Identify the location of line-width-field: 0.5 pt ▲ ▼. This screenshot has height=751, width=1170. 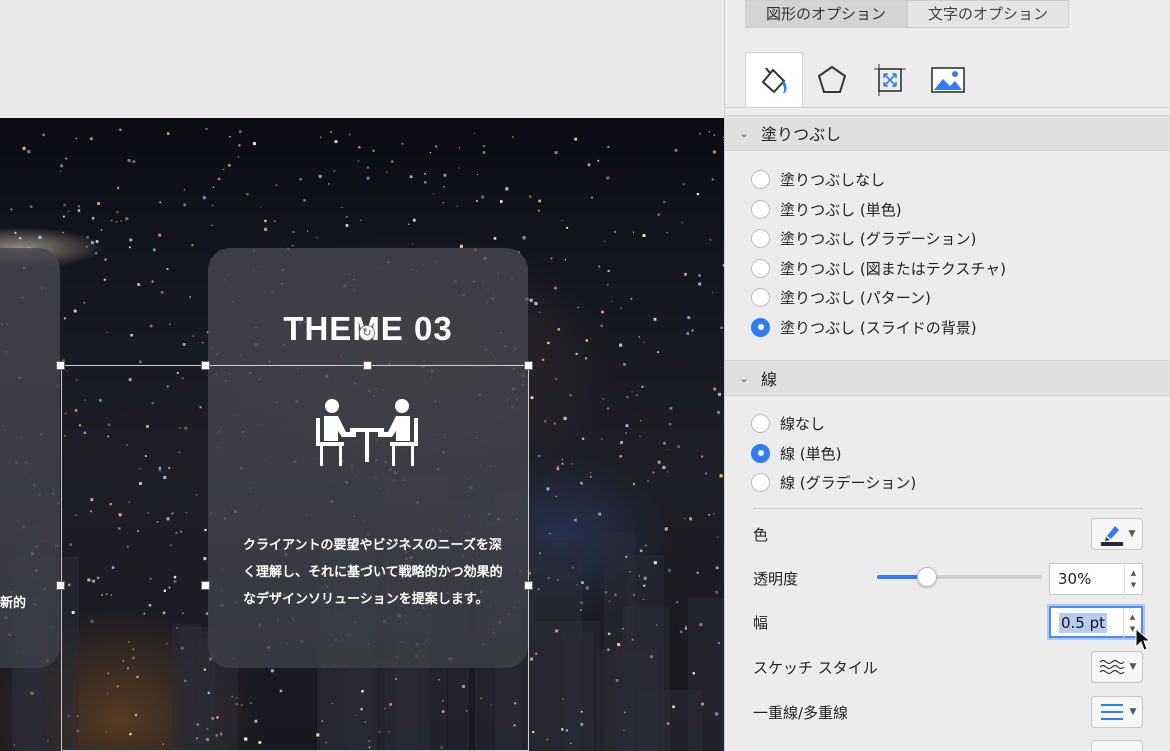
(1096, 622).